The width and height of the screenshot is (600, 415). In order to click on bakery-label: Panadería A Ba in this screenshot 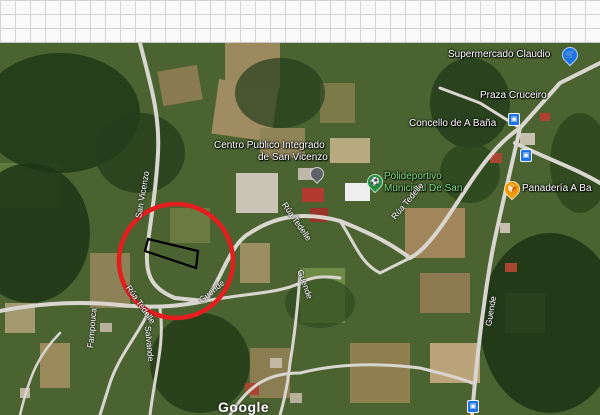, I will do `click(557, 188)`.